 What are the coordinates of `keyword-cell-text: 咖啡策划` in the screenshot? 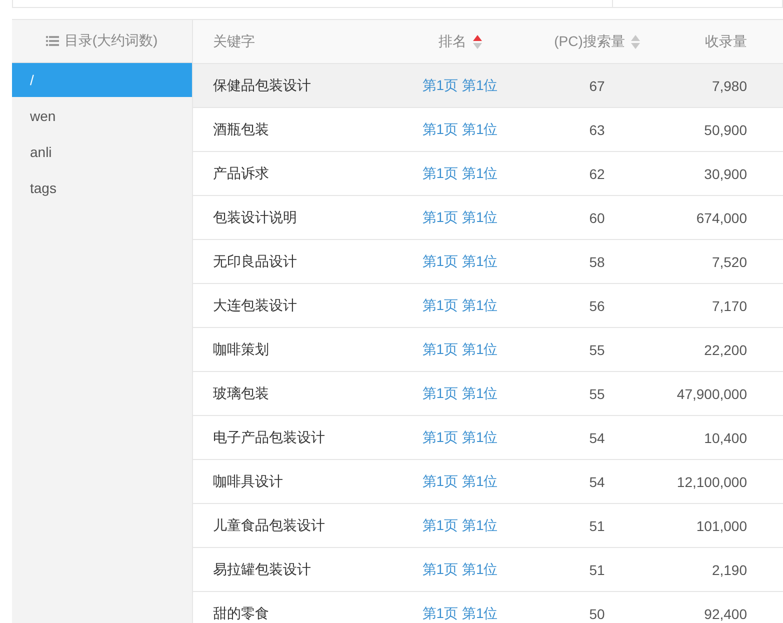 It's located at (241, 349).